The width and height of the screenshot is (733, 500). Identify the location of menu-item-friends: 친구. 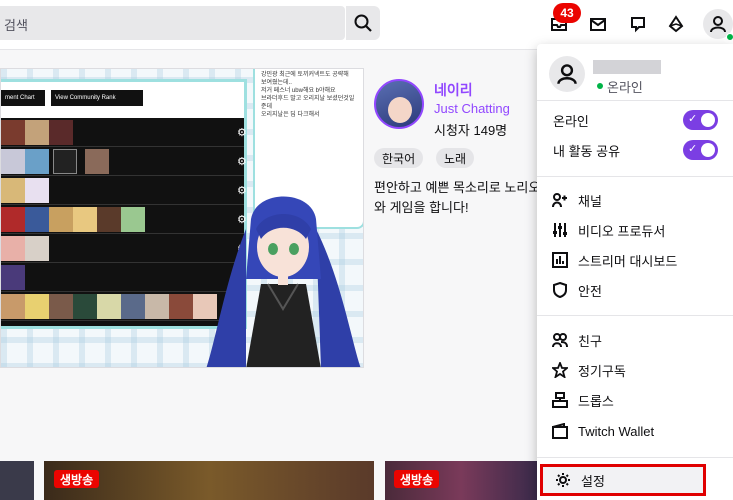
(635, 340).